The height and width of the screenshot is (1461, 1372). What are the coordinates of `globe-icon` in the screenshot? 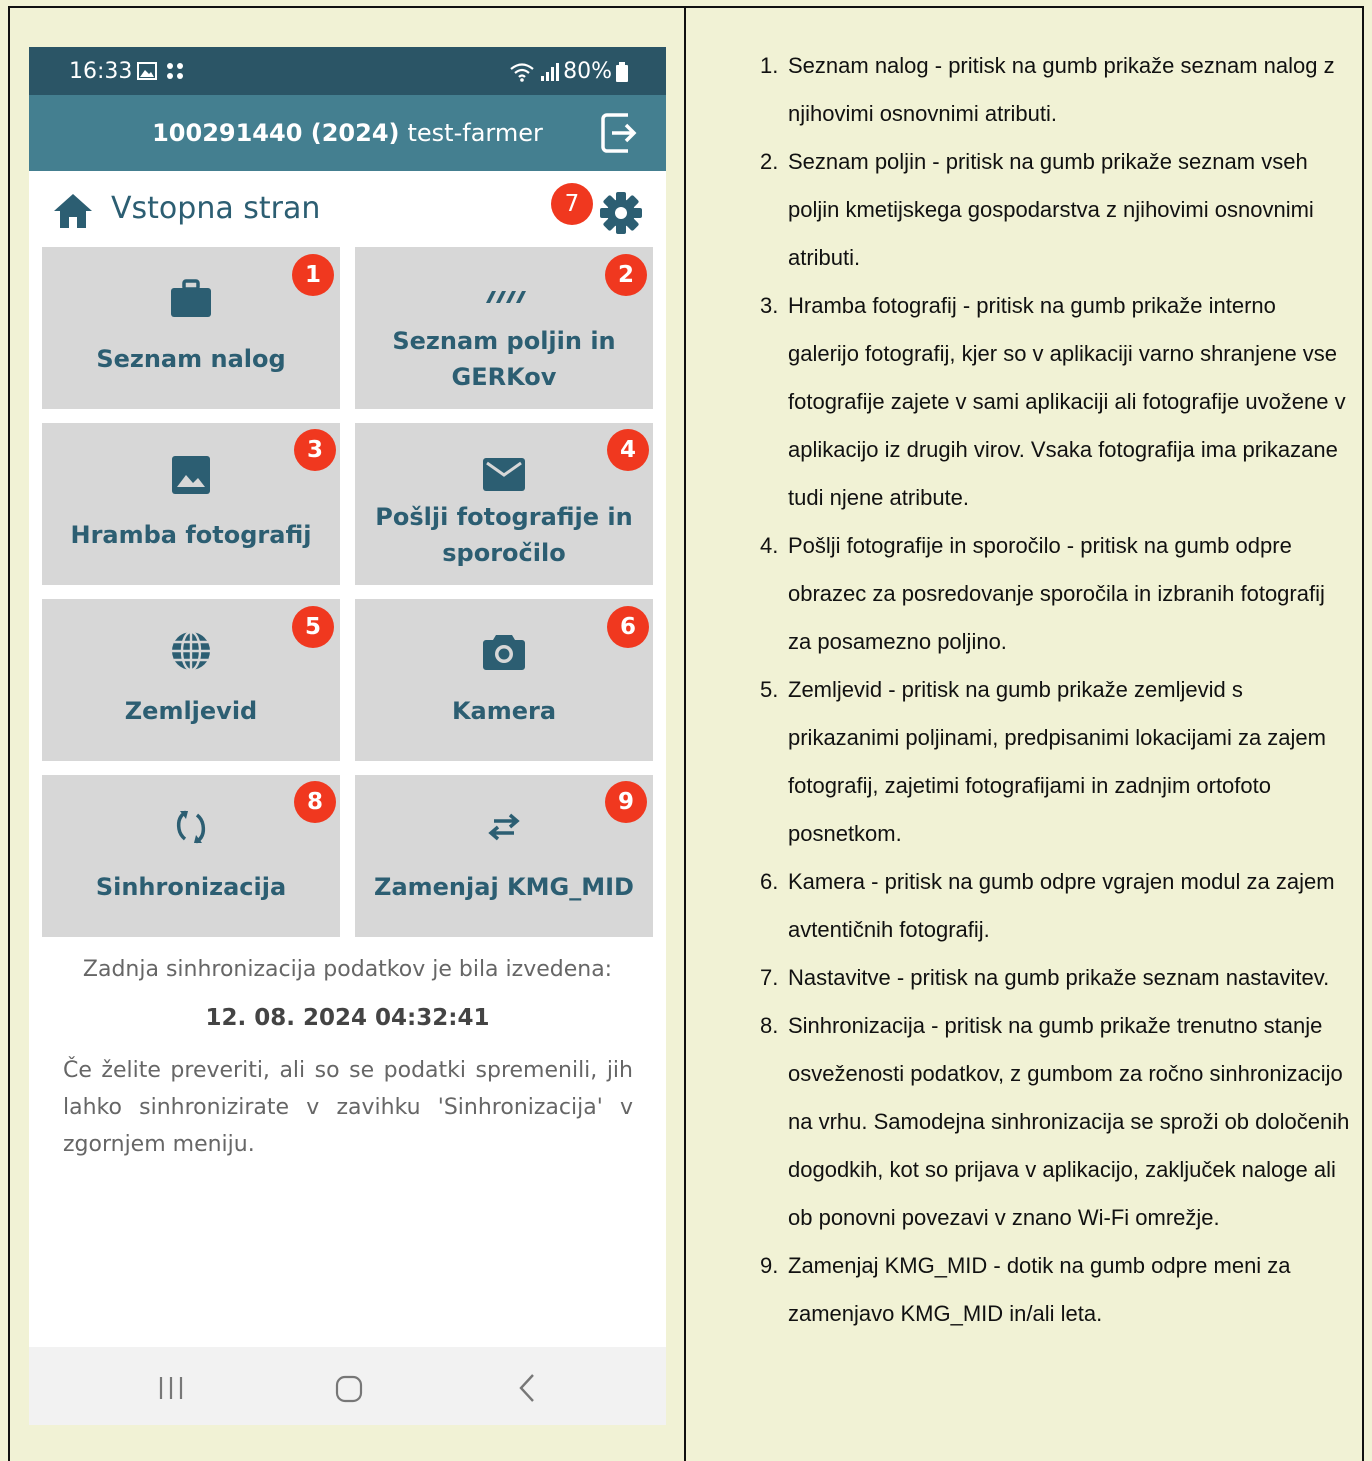 It's located at (191, 651).